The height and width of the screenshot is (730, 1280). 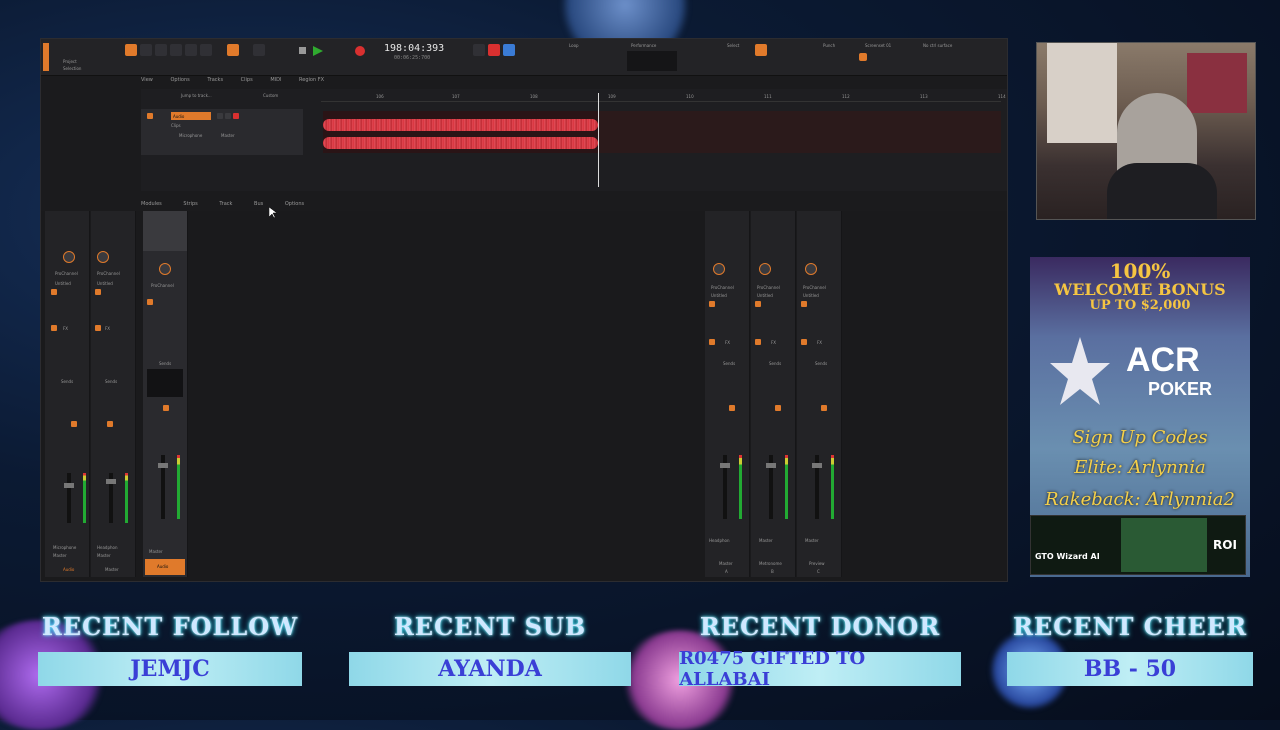 What do you see at coordinates (770, 563) in the screenshot?
I see `strip-name: Metronome` at bounding box center [770, 563].